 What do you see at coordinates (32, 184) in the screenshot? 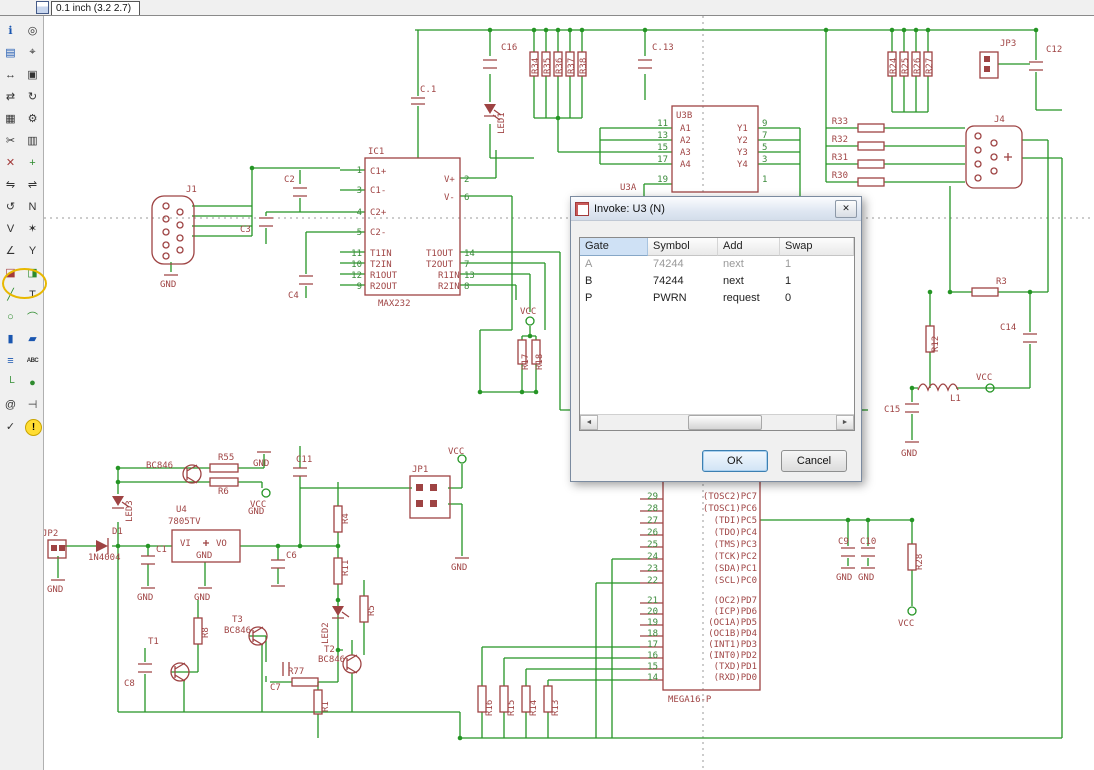
I see `gateswap-icon: ⇌` at bounding box center [32, 184].